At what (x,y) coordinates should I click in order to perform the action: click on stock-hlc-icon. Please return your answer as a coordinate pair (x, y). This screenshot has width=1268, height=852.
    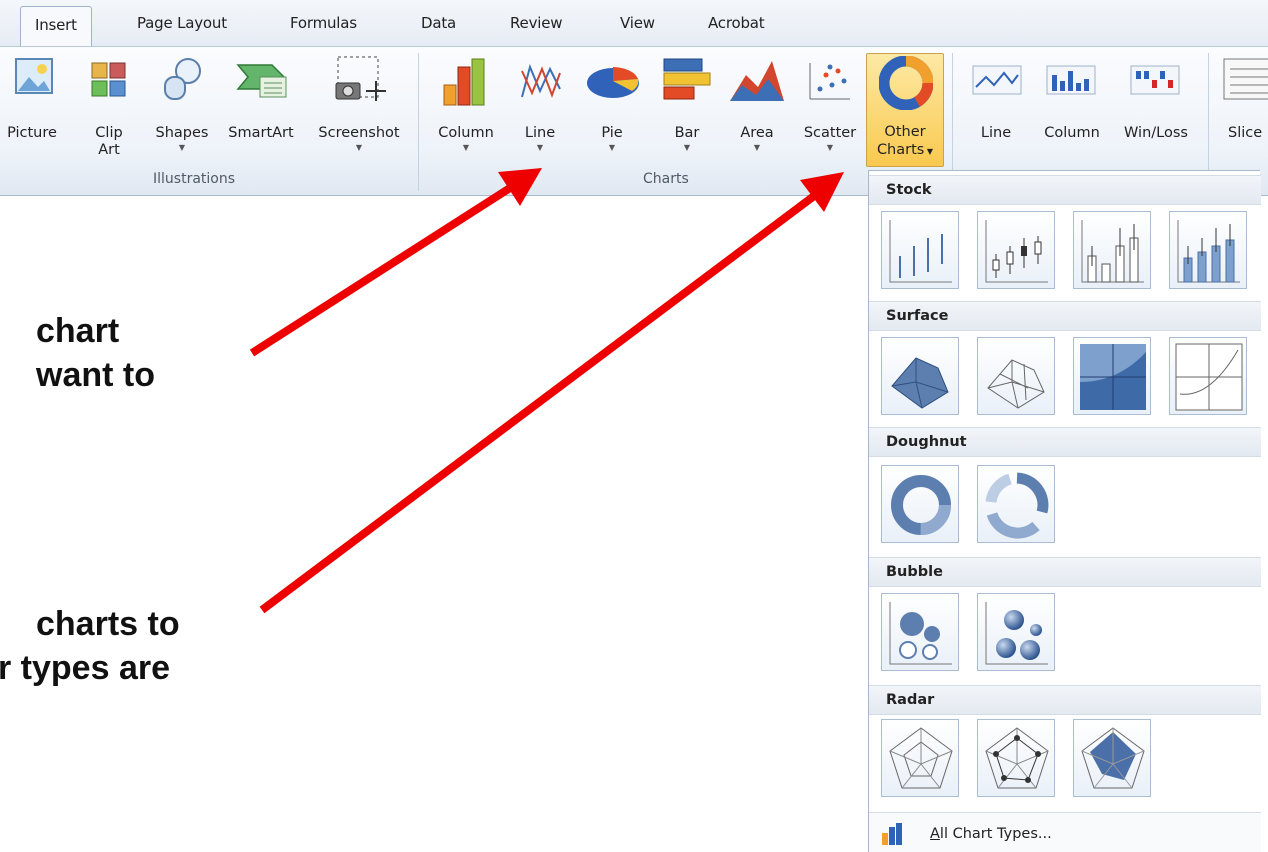
    Looking at the image, I should click on (920, 251).